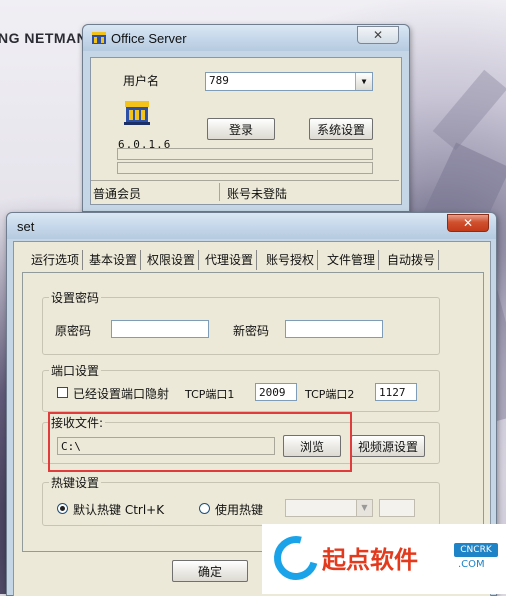 The image size is (506, 596). Describe the element at coordinates (363, 81) in the screenshot. I see `dropdown-arrow-icon: ▼` at that location.